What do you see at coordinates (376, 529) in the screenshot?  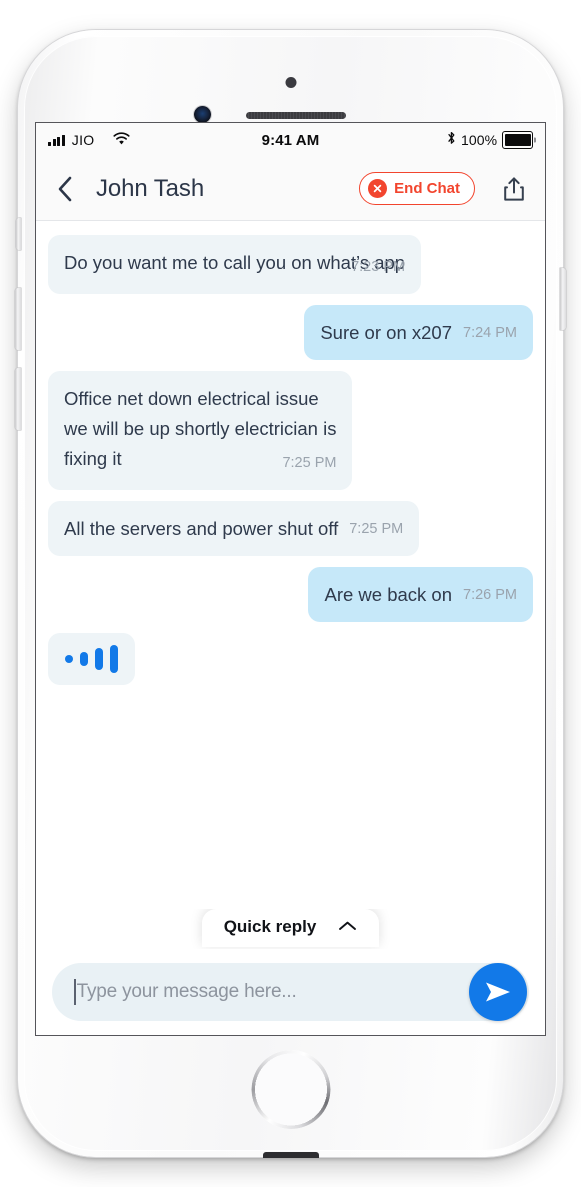 I see `message-timestamp: 7:25 PM` at bounding box center [376, 529].